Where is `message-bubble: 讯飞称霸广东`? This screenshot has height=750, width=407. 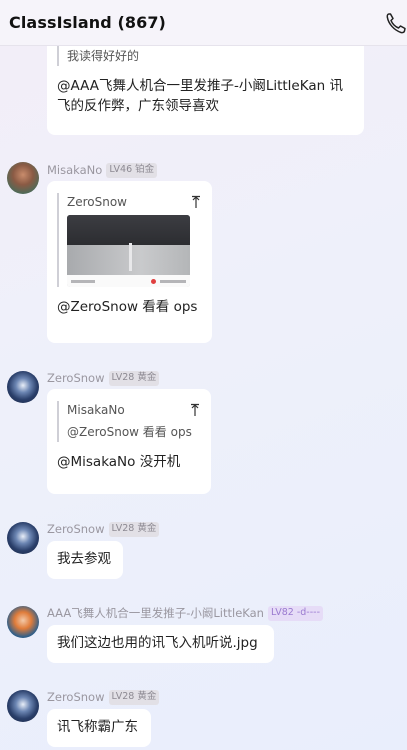
message-bubble: 讯飞称霸广东 is located at coordinates (99, 728).